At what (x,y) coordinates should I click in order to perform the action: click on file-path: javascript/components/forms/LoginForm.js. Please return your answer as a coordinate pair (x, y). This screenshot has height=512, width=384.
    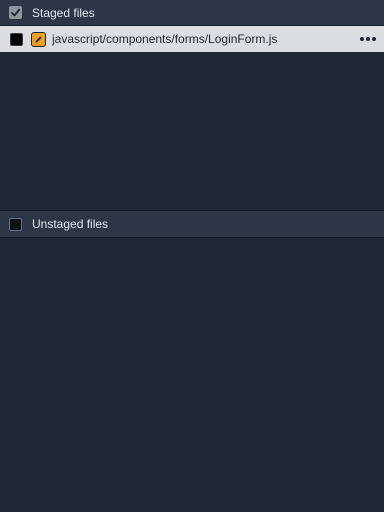
    Looking at the image, I should click on (165, 39).